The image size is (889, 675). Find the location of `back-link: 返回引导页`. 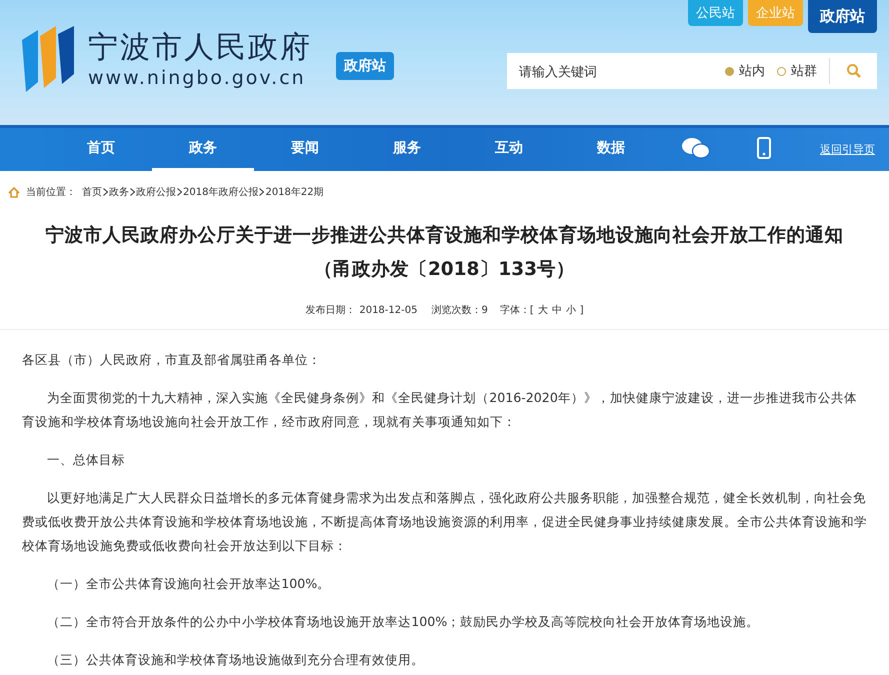

back-link: 返回引导页 is located at coordinates (847, 149).